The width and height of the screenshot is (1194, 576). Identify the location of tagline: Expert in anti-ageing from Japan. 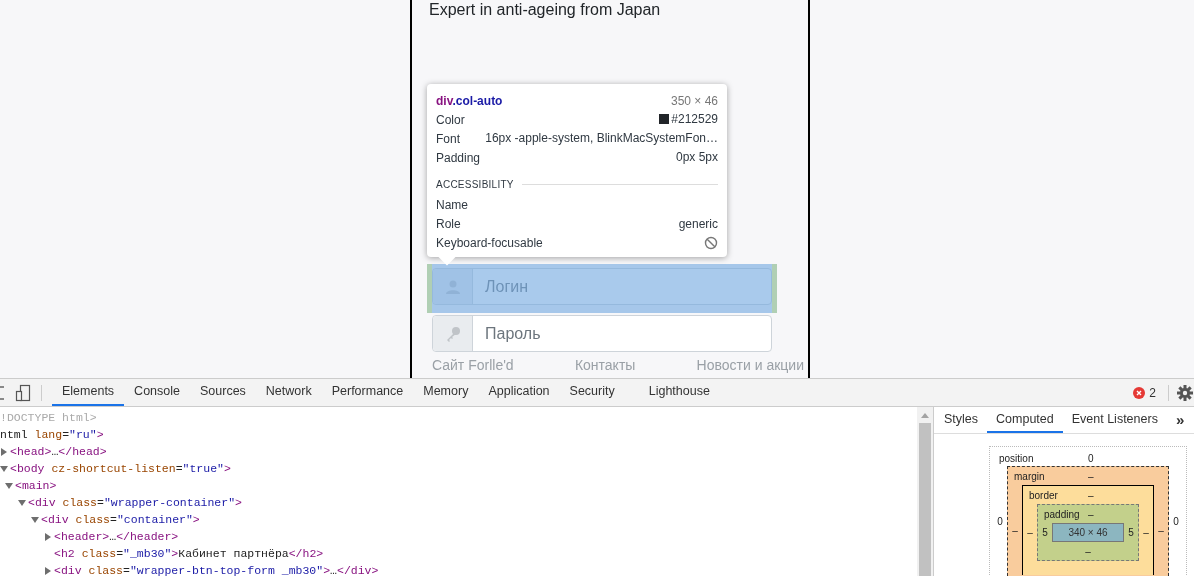
(545, 10).